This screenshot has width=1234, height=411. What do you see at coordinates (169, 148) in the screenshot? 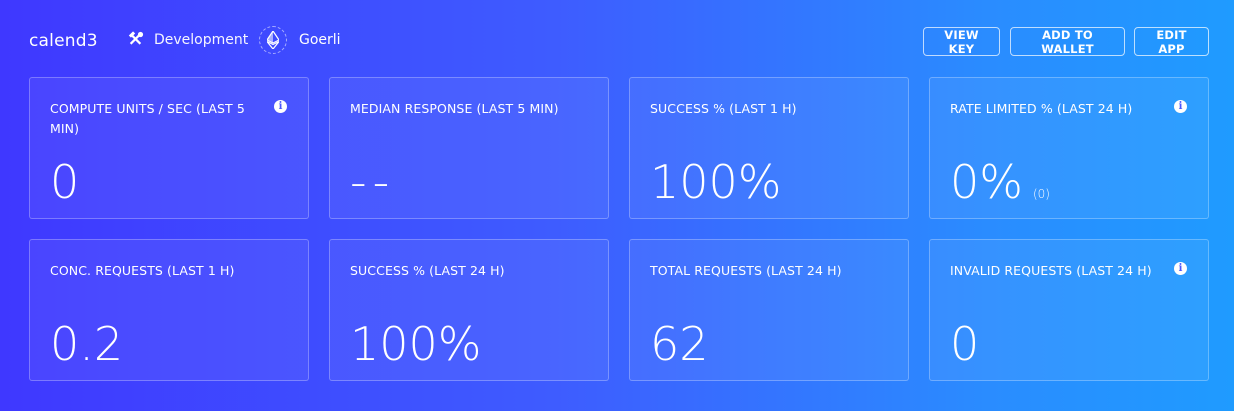
I see `stat-card-compute-units: COMPUTE UNITS / SEC (LAST 5 MIN) i 0` at bounding box center [169, 148].